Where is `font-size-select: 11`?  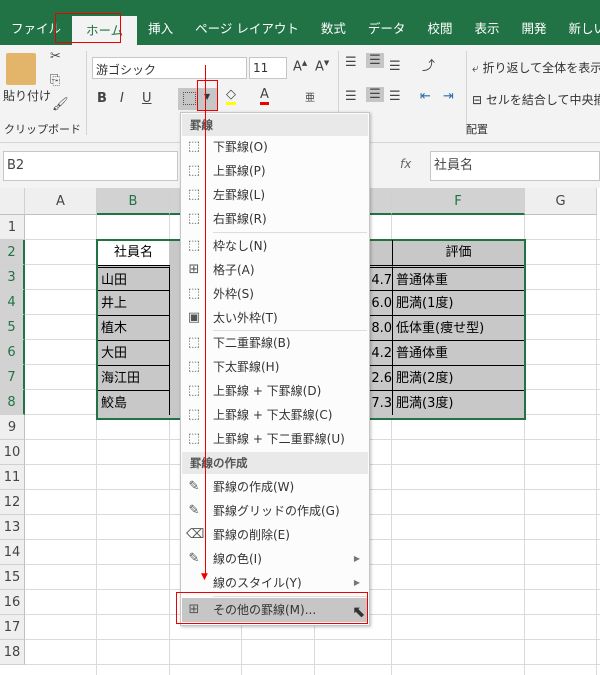
font-size-select: 11 is located at coordinates (268, 68).